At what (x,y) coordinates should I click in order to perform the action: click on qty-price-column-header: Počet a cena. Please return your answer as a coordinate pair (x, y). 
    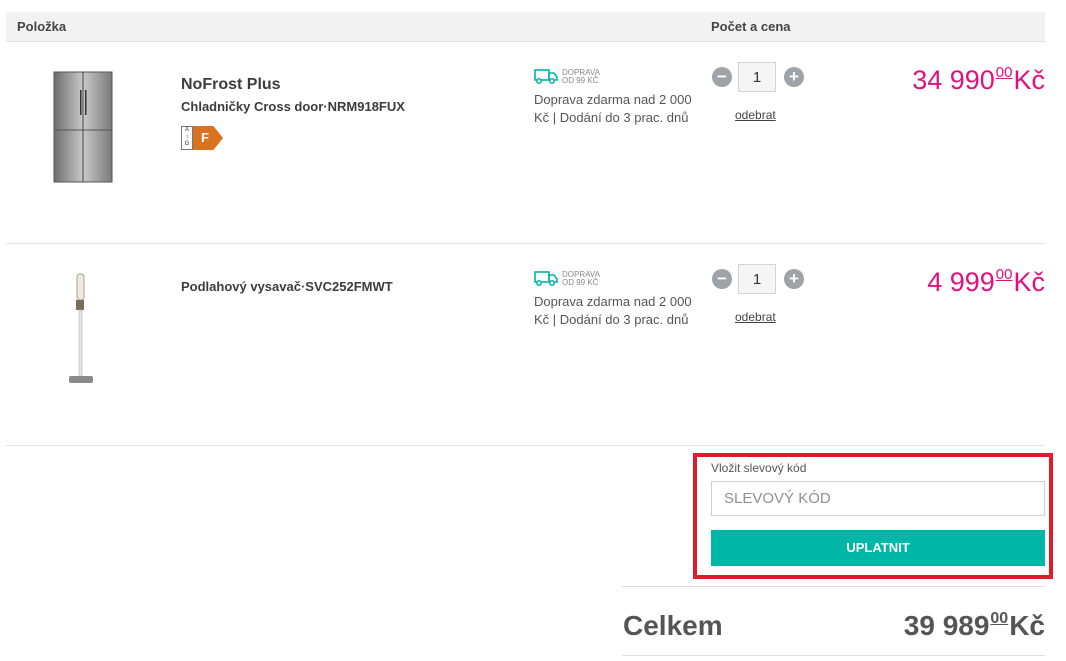
    Looking at the image, I should click on (751, 26).